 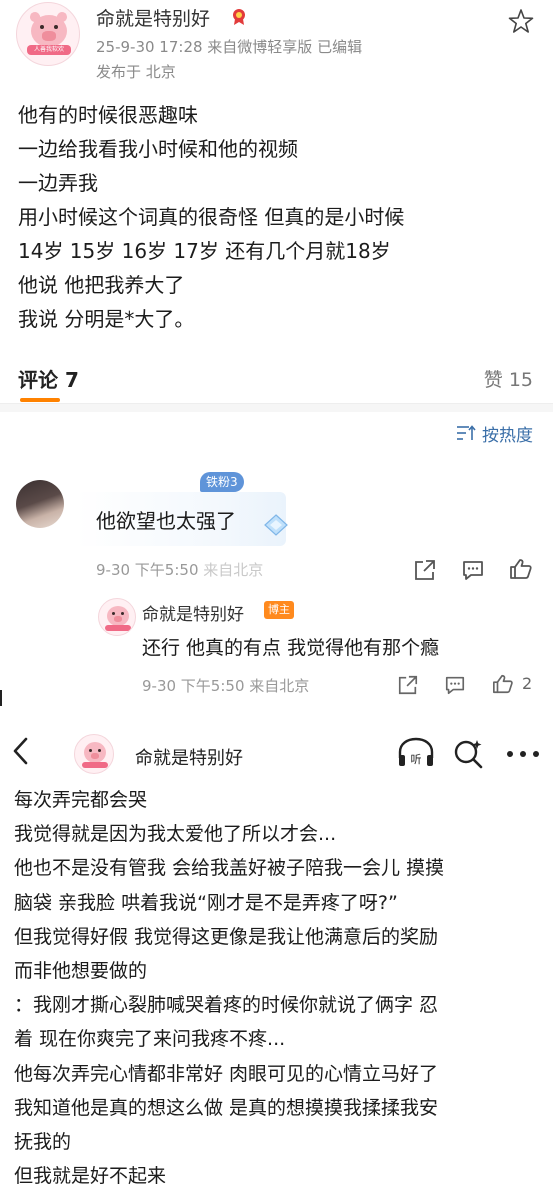 What do you see at coordinates (226, 1107) in the screenshot?
I see `second-post-line: 我知道他是真的想这么做 是真的想摸摸我揉揉我安` at bounding box center [226, 1107].